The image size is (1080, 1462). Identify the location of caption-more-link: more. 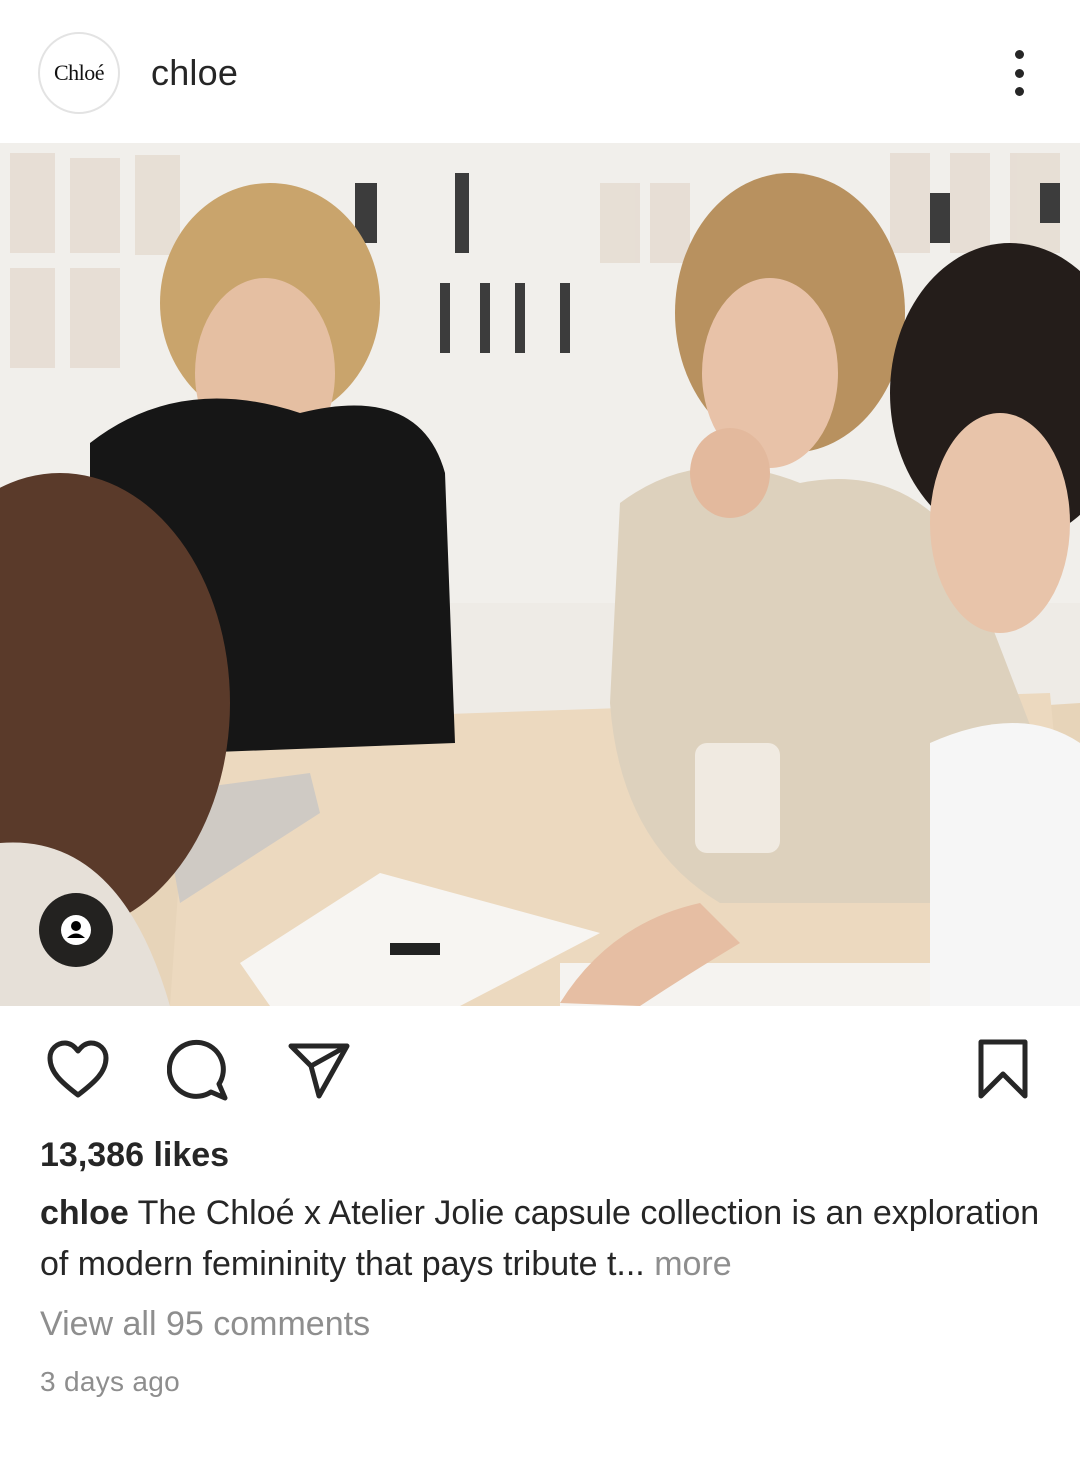
(692, 1264).